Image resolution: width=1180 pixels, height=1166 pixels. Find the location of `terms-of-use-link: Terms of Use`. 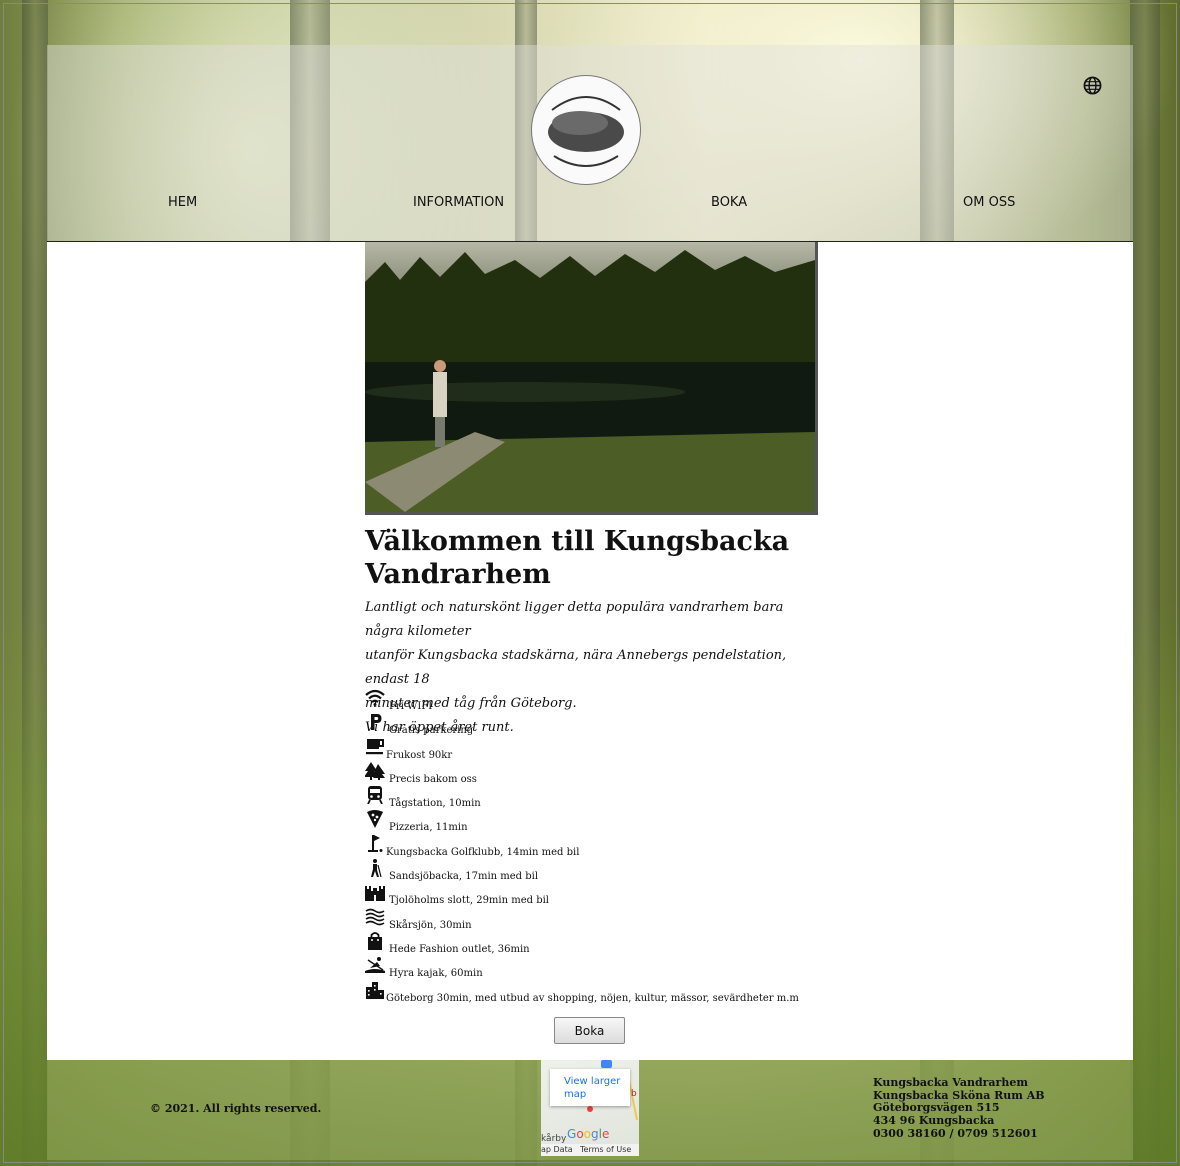

terms-of-use-link: Terms of Use is located at coordinates (605, 1149).